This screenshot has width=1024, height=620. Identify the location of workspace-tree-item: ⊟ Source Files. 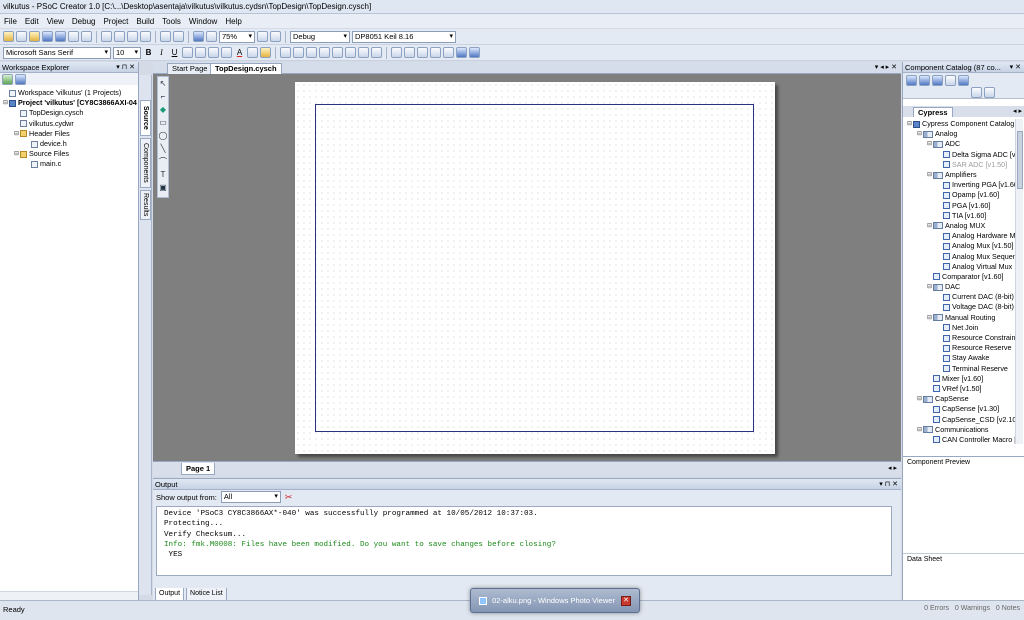
(69, 154).